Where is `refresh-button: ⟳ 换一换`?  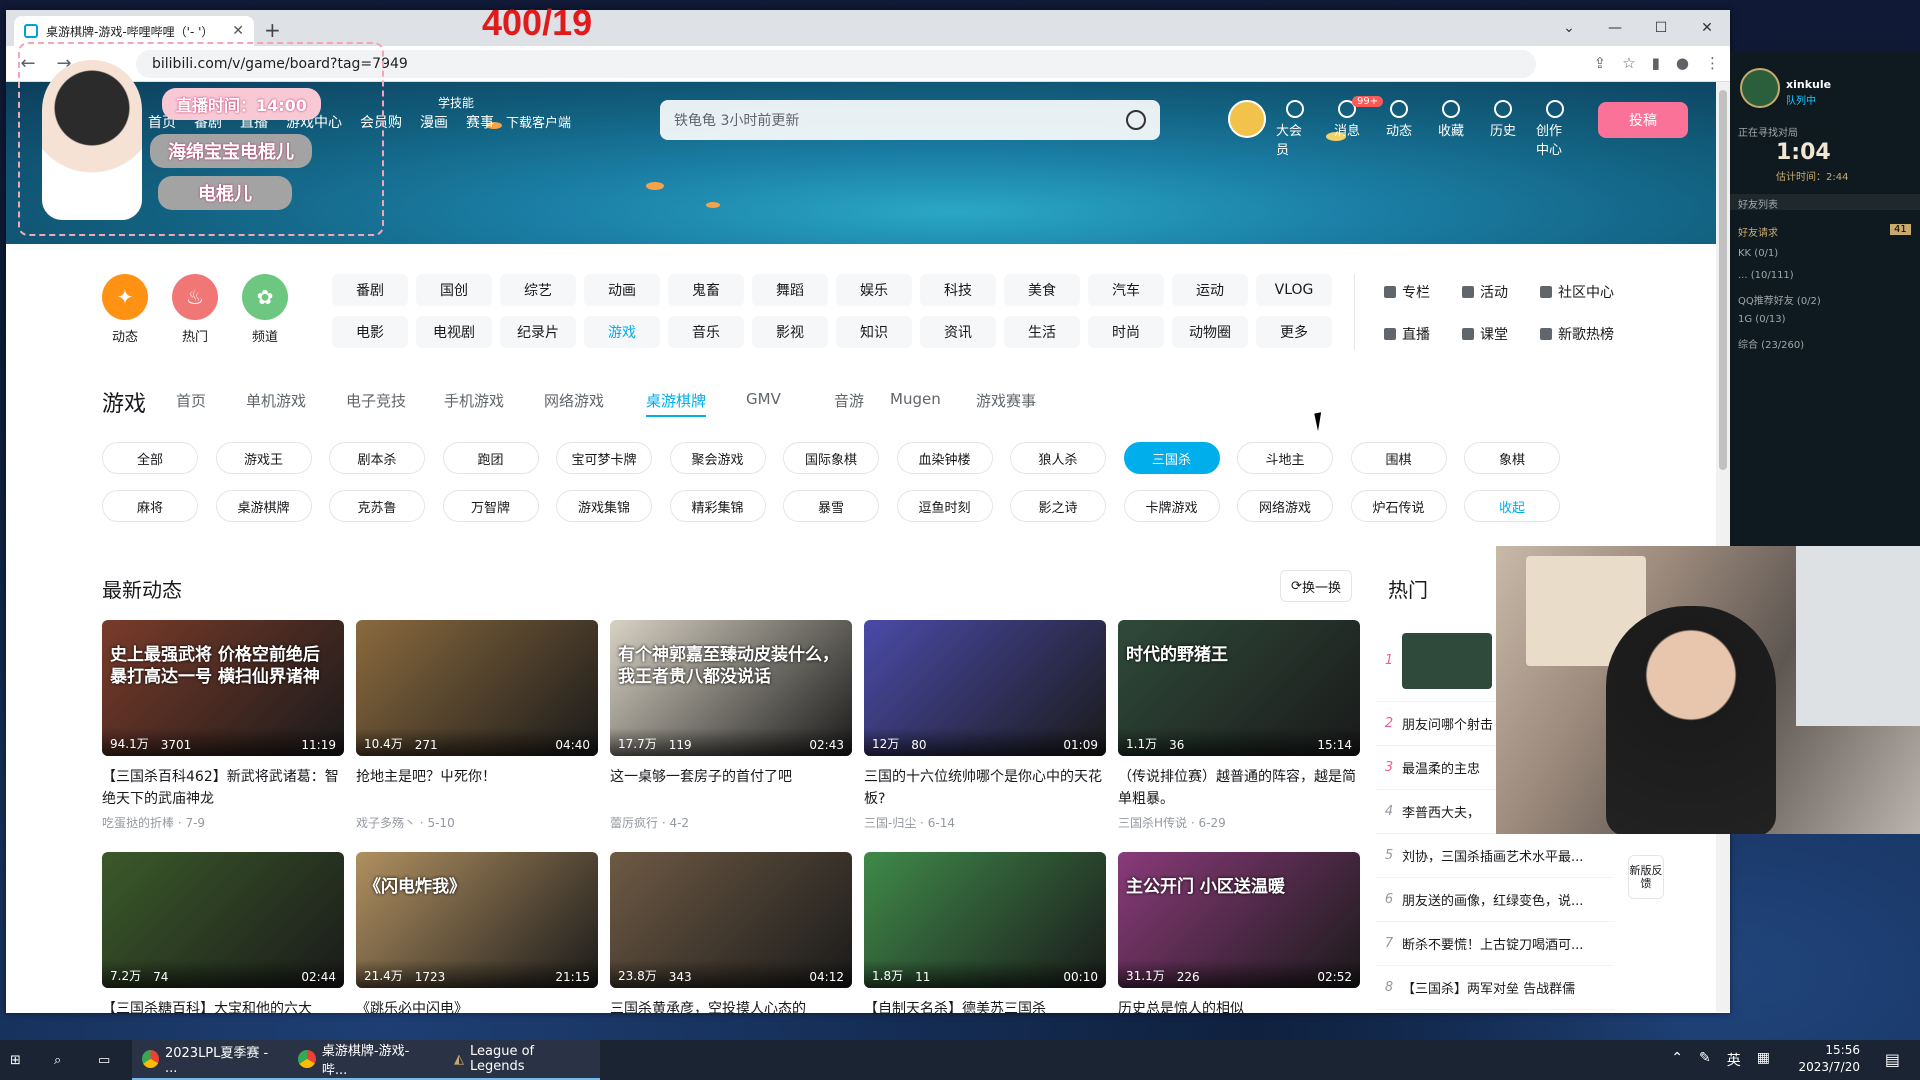
refresh-button: ⟳ 换一换 is located at coordinates (1316, 586).